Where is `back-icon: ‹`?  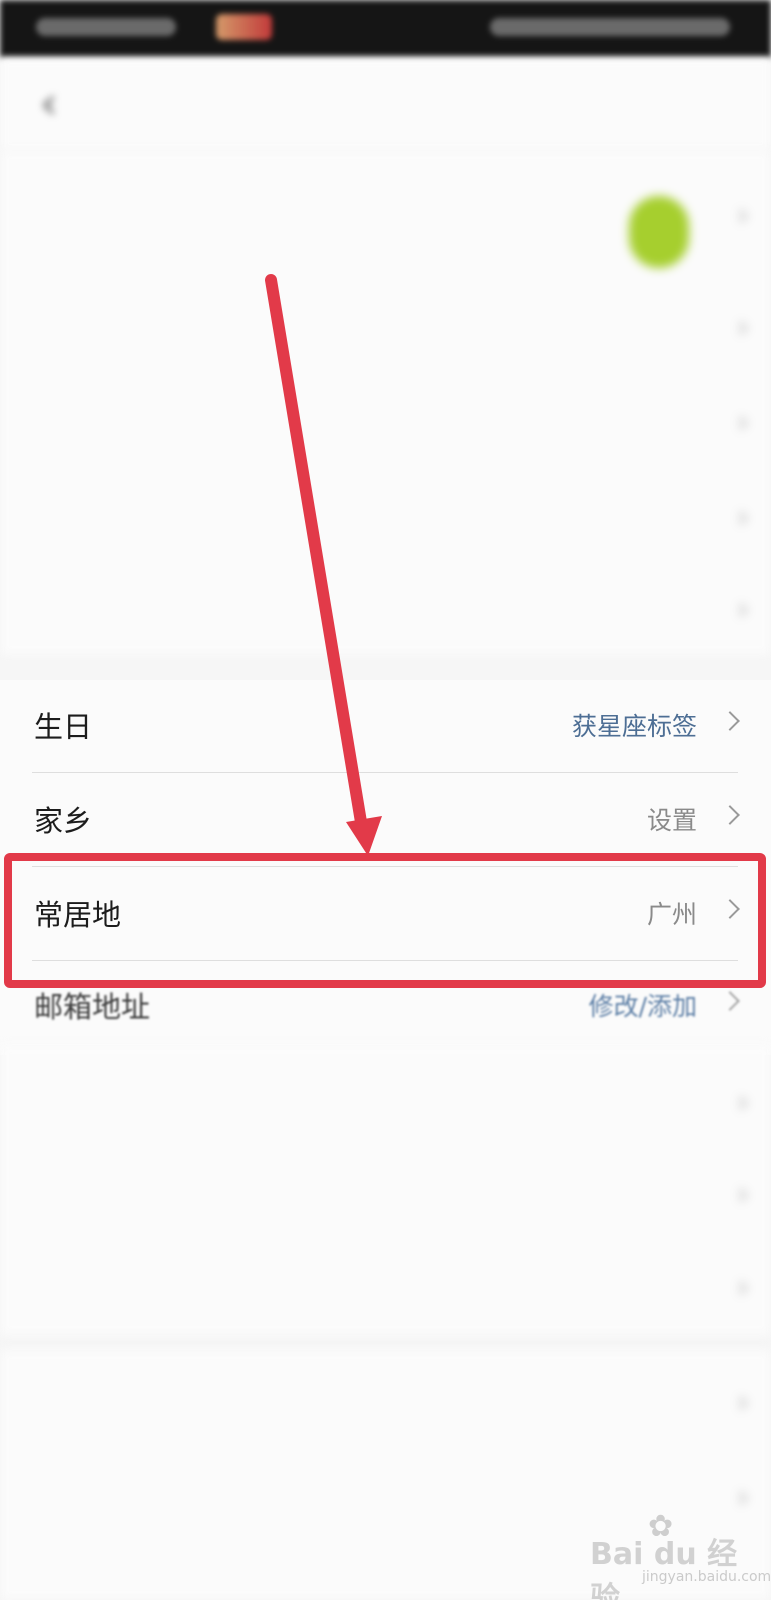 back-icon: ‹ is located at coordinates (60, 104).